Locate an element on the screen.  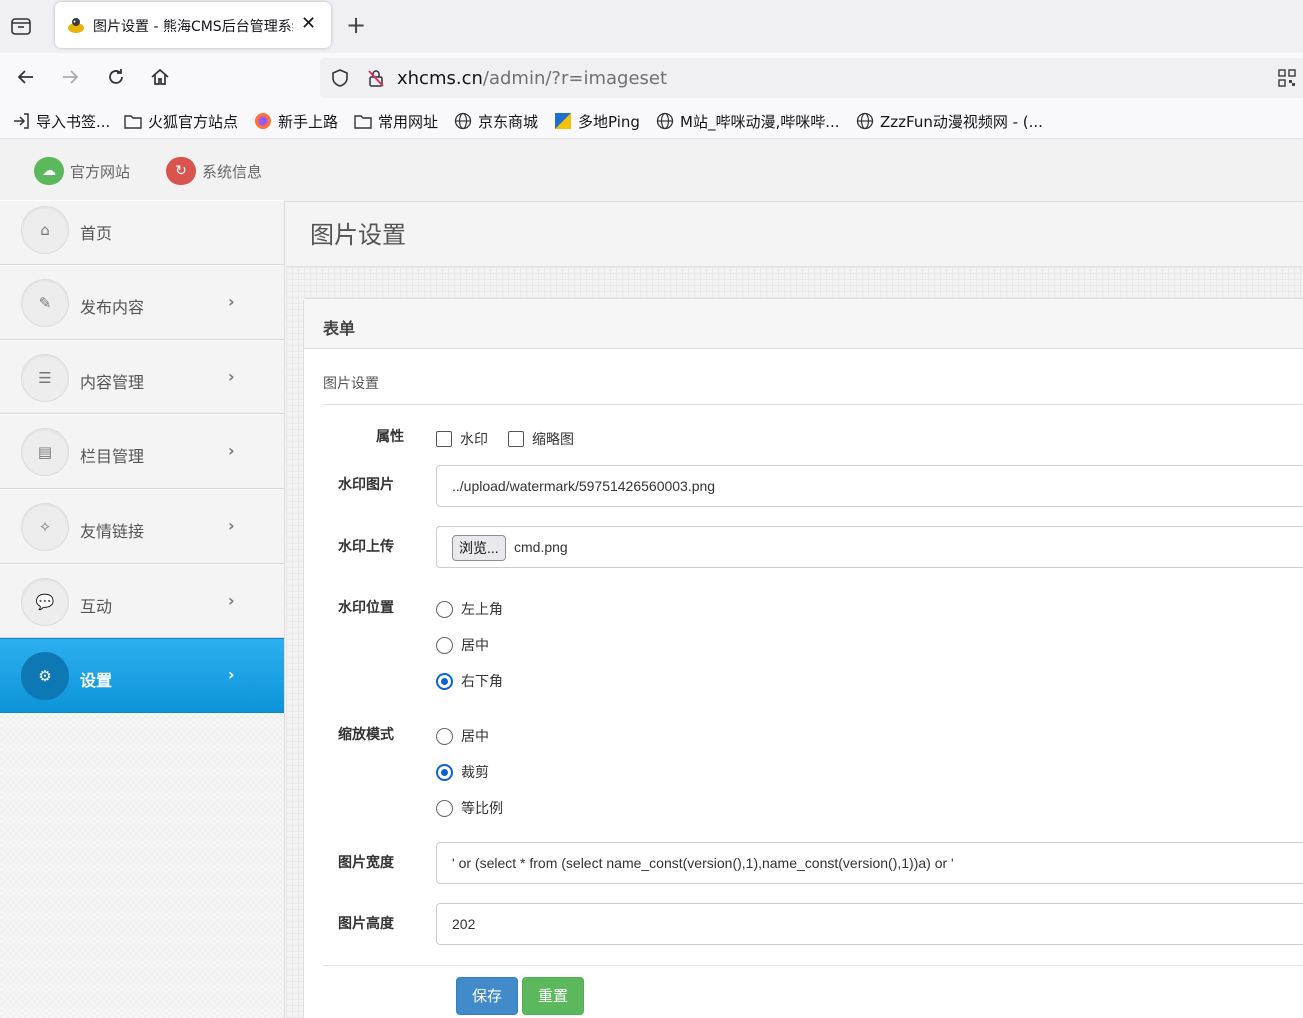
back-icon is located at coordinates (26, 78).